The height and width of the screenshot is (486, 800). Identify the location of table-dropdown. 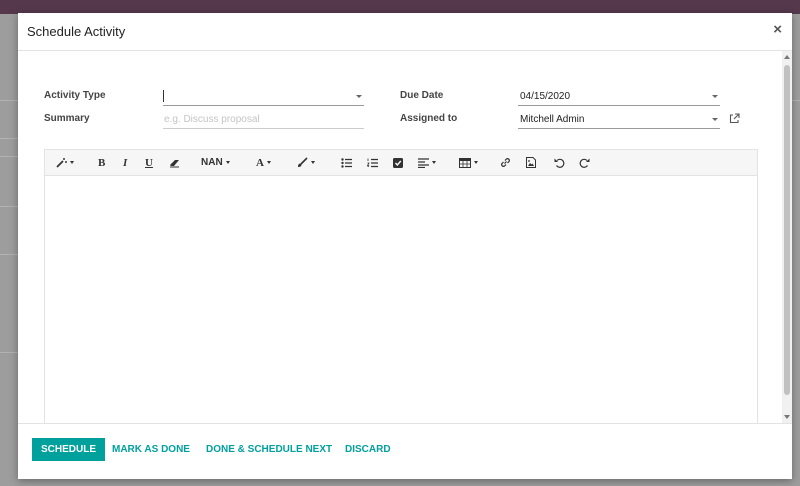
(468, 162).